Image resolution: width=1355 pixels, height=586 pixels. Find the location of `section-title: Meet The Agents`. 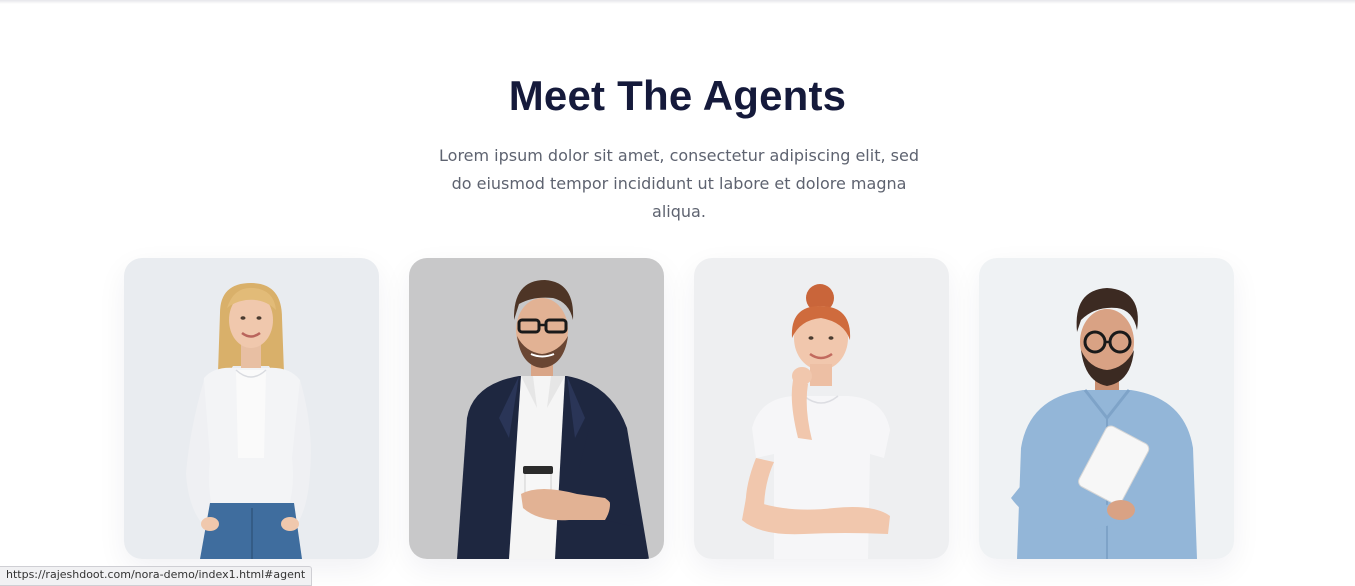

section-title: Meet The Agents is located at coordinates (677, 95).